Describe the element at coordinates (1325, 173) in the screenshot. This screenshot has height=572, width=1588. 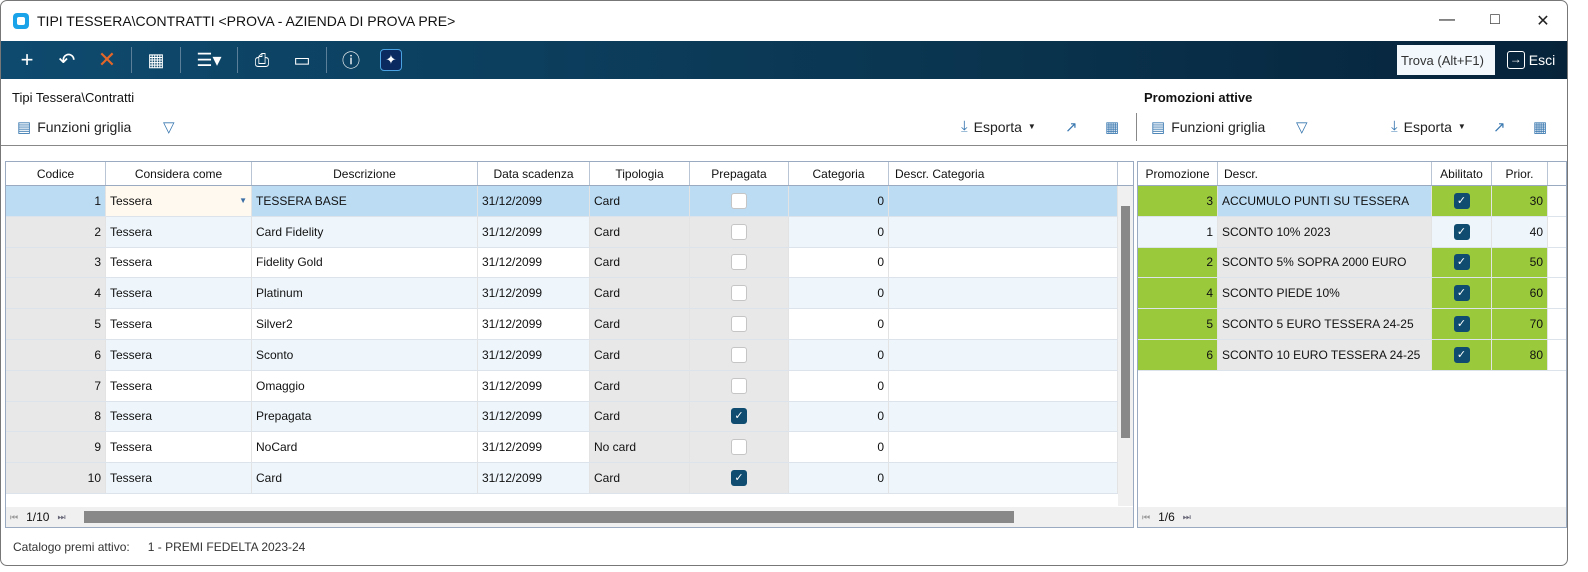
I see `column-header: Descr.` at that location.